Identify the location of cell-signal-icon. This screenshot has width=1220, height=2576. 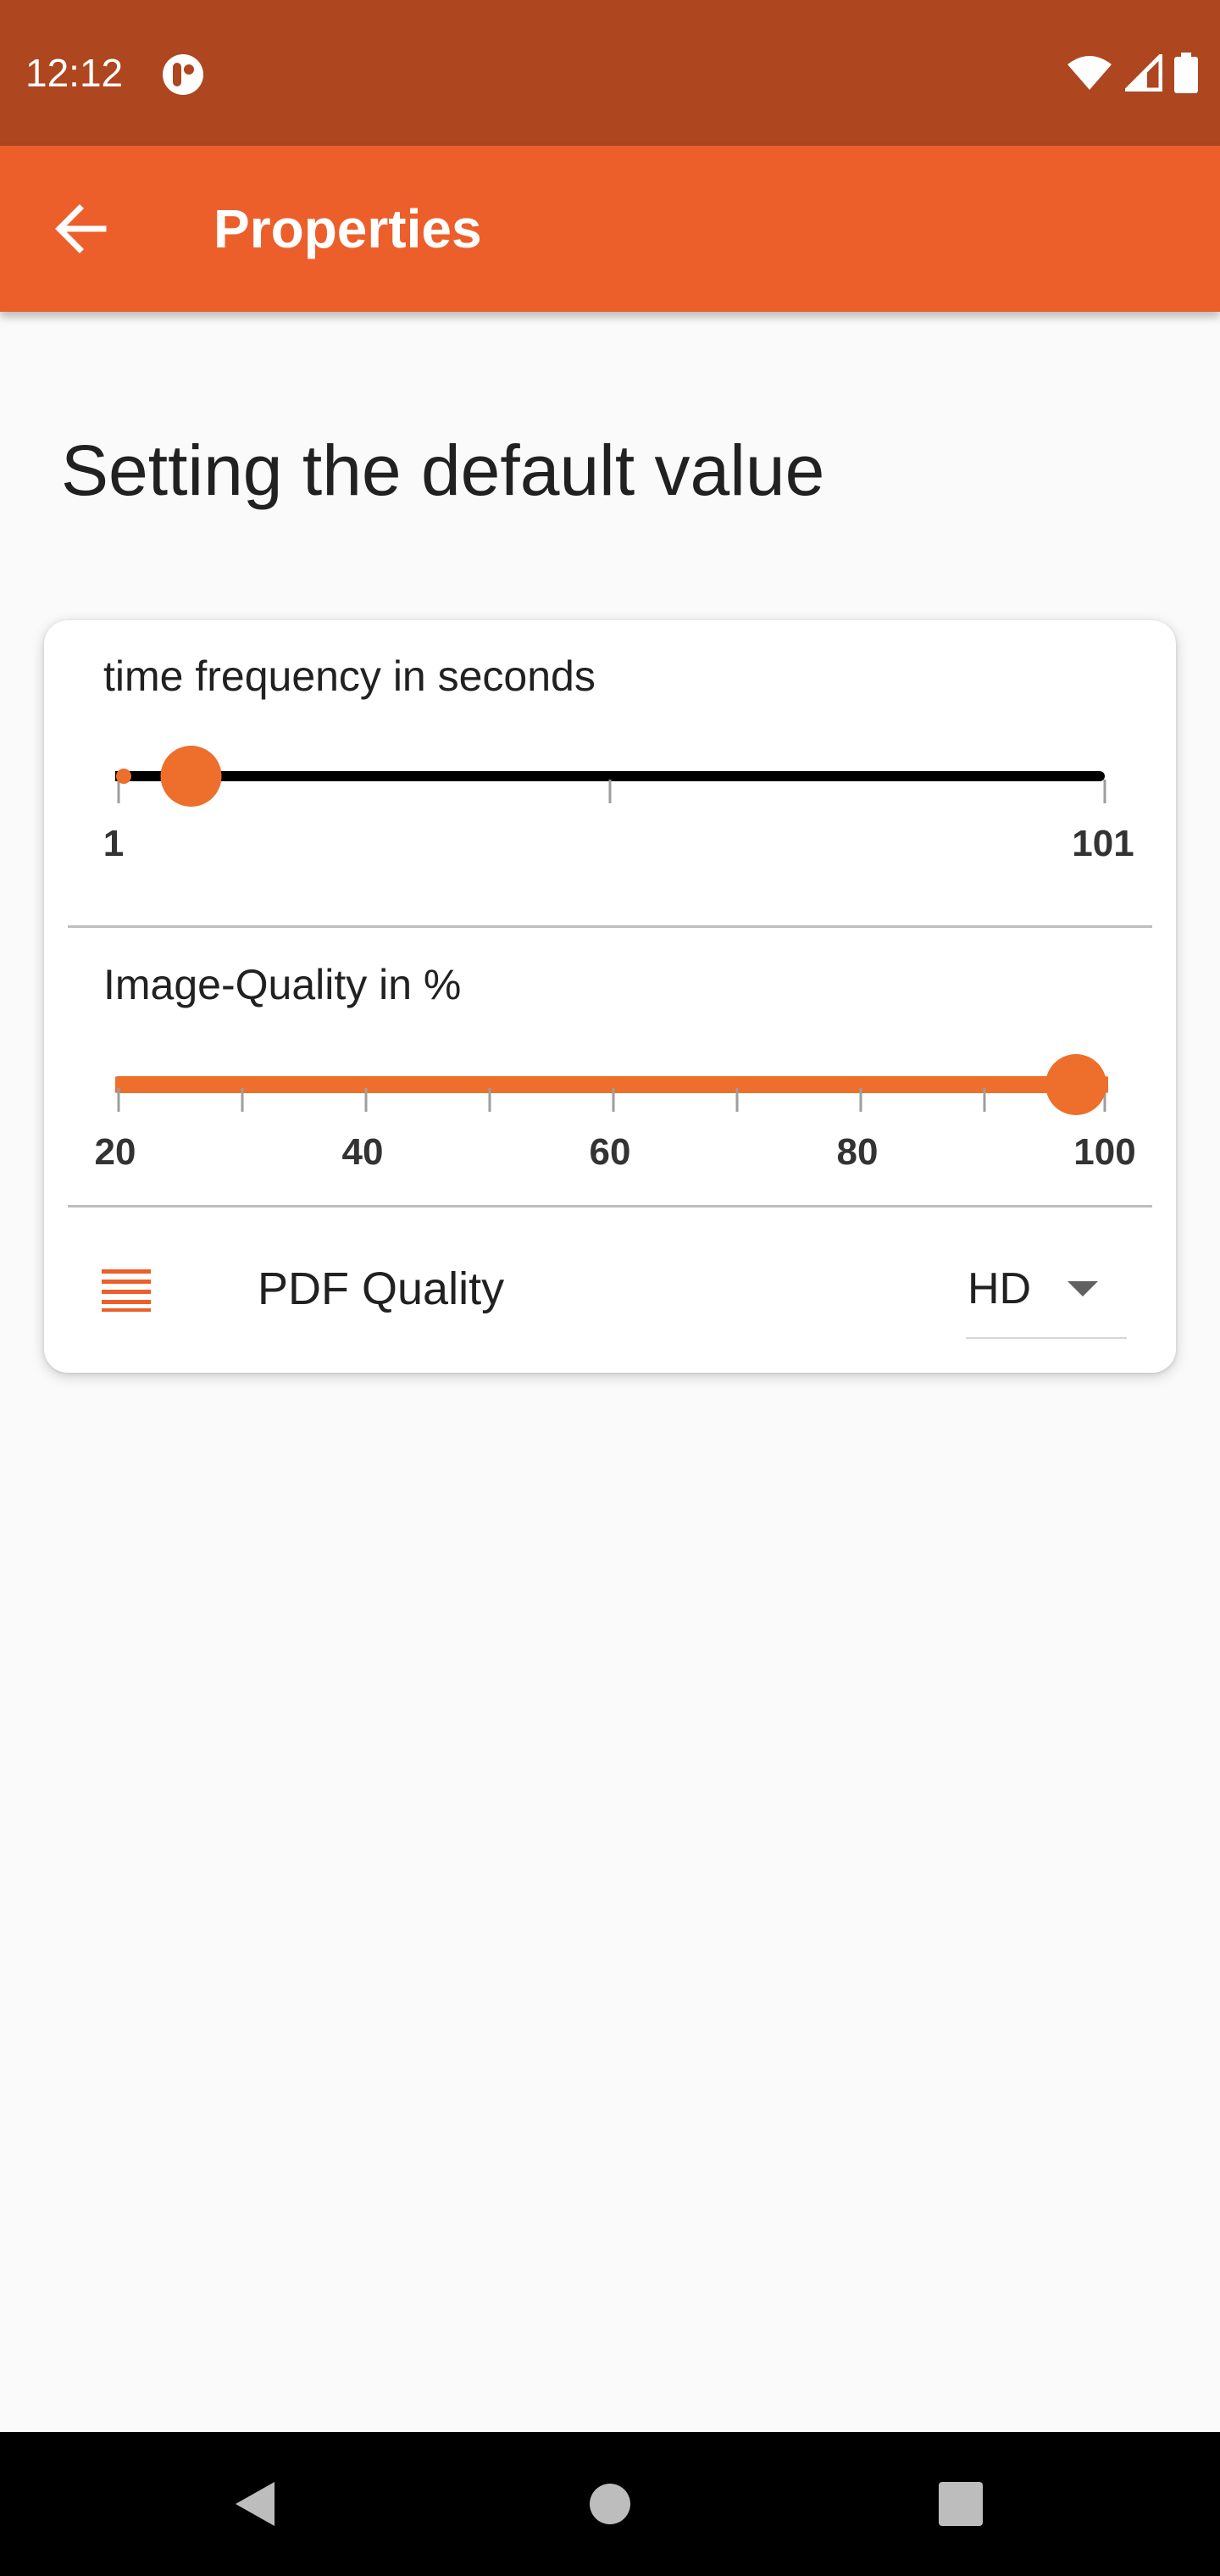
(1143, 73).